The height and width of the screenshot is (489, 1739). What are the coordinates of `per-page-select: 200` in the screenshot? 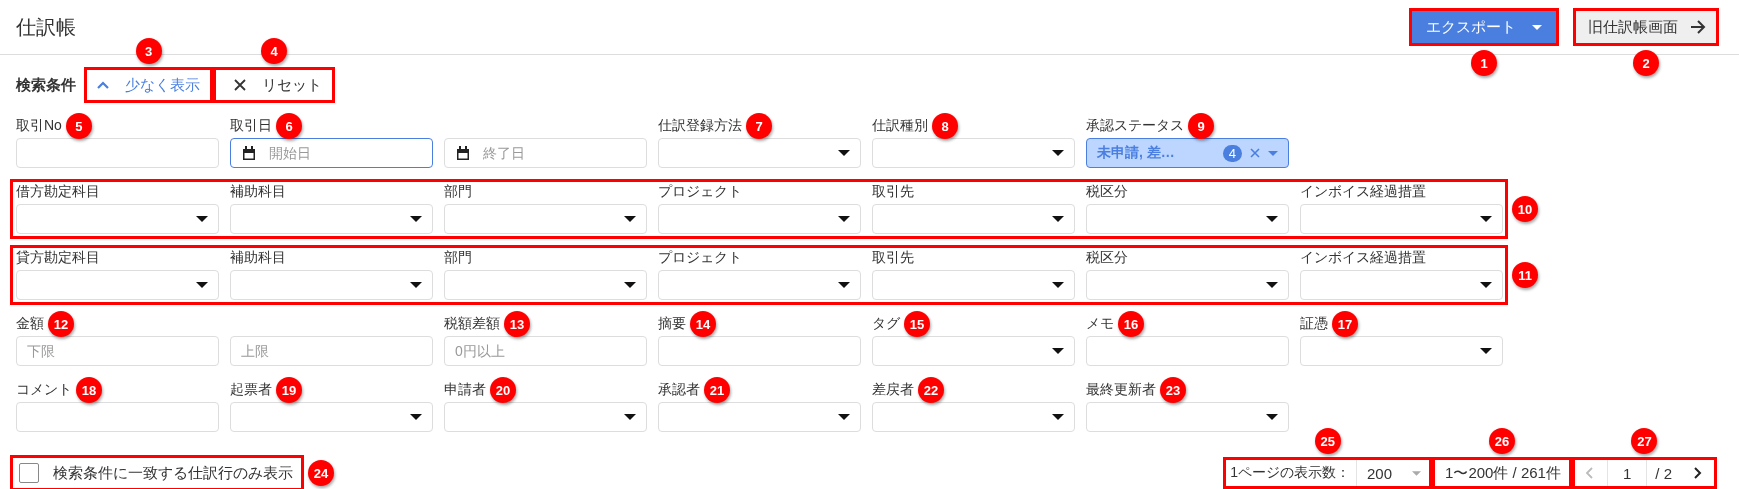 It's located at (1393, 473).